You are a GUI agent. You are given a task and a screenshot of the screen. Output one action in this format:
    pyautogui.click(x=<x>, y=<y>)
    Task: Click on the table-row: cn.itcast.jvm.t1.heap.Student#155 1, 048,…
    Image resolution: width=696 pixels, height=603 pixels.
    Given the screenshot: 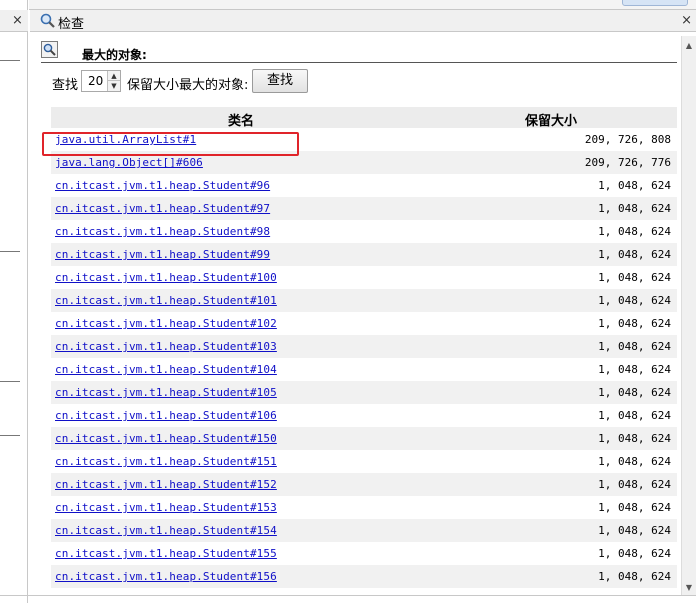 What is the action you would take?
    pyautogui.click(x=364, y=553)
    